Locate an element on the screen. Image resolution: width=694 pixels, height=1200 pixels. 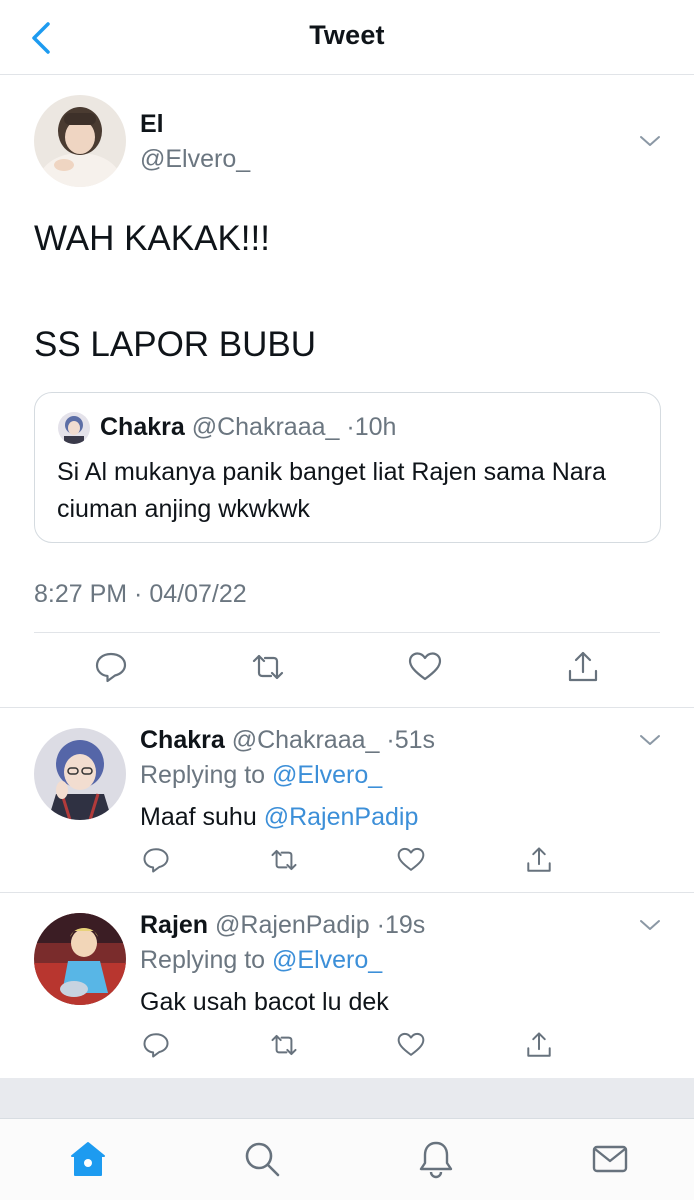
reply-text: Gak usah bacot lu dek is located at coordinates (264, 1002).